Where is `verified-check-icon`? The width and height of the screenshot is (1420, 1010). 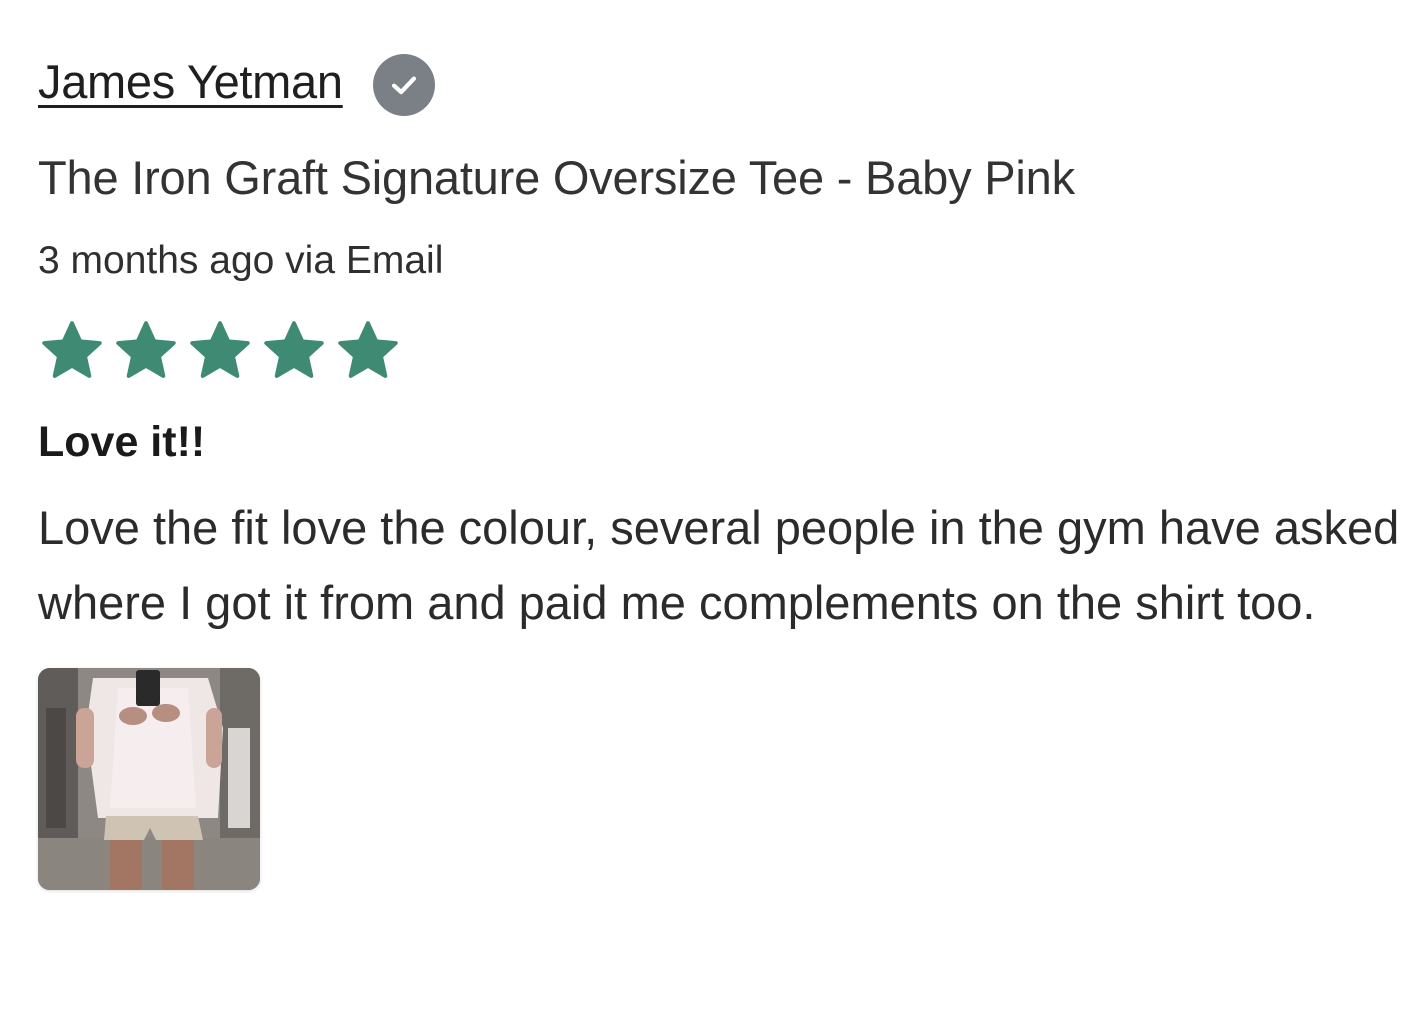 verified-check-icon is located at coordinates (403, 85).